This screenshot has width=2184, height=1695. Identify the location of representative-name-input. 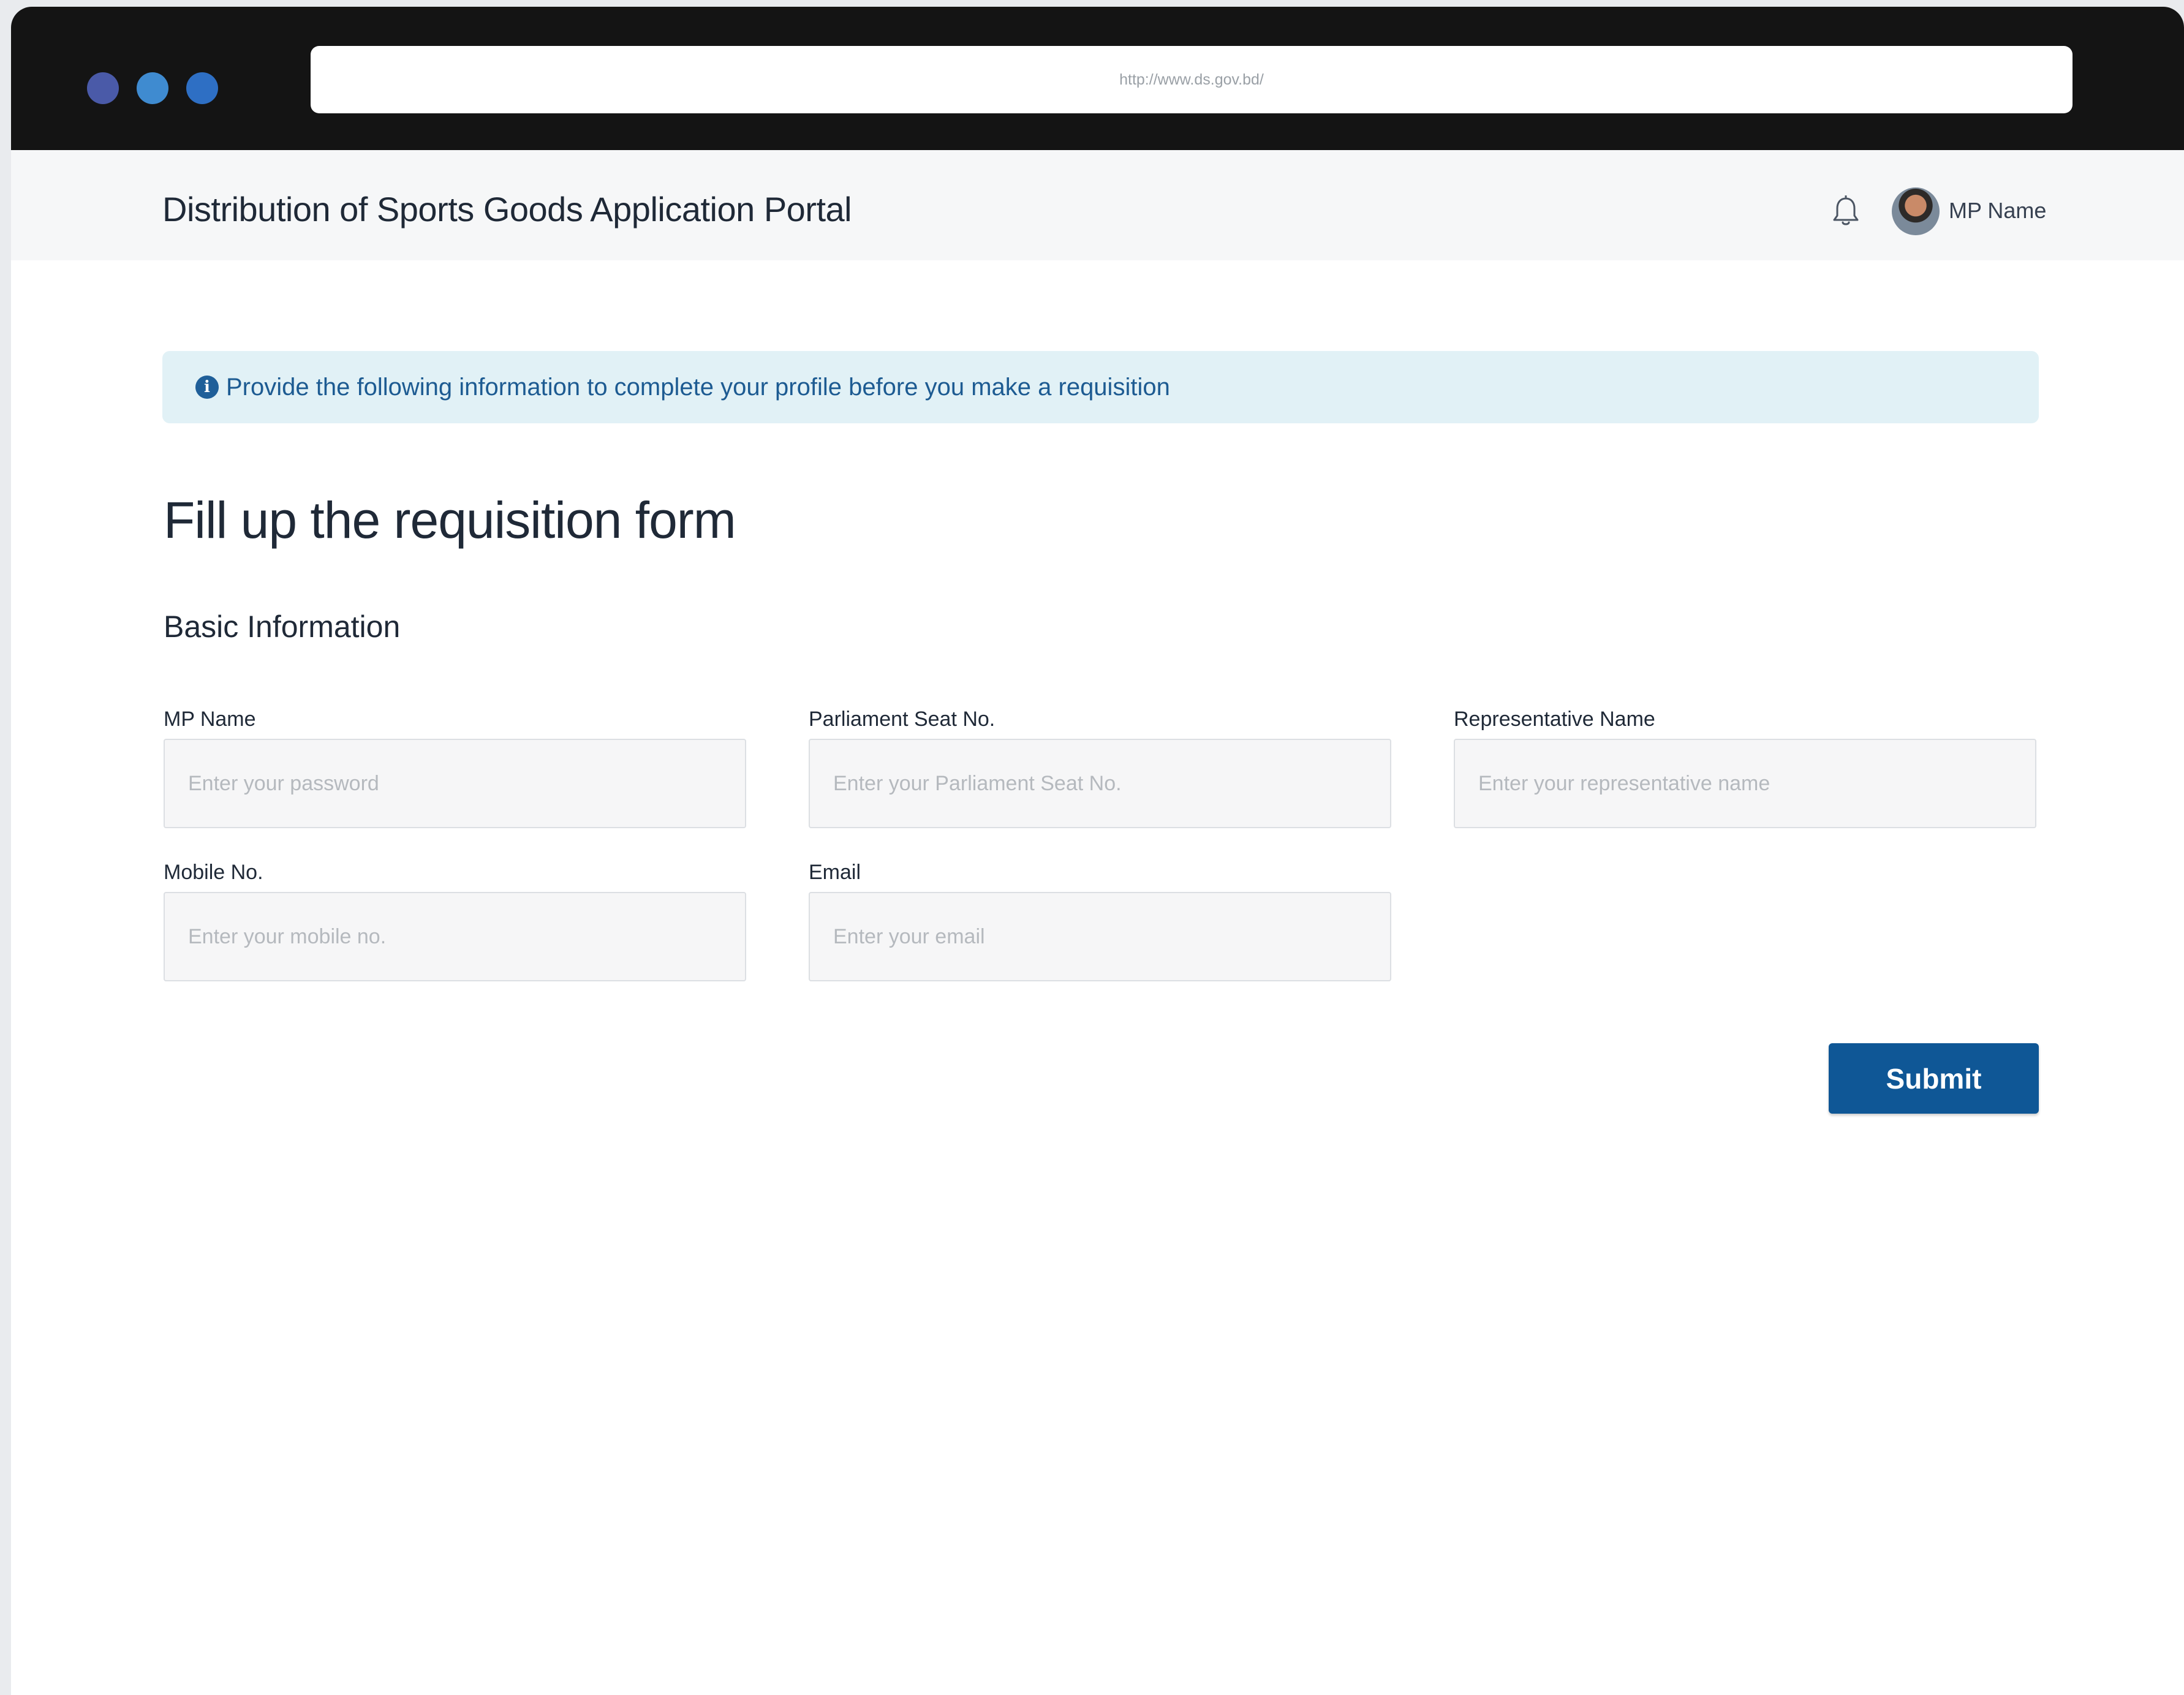
(1745, 784).